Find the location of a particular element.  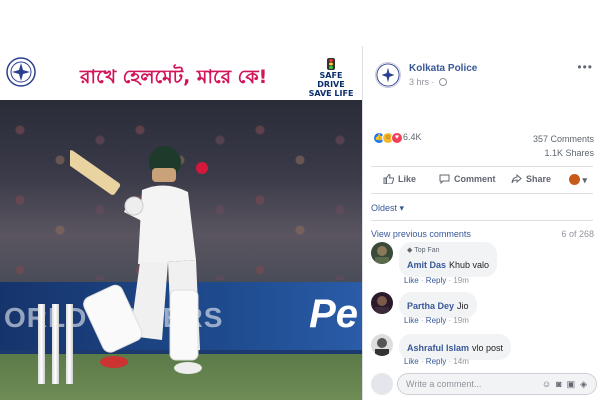

action-bar: Like Comment Share ▾ is located at coordinates (482, 180).